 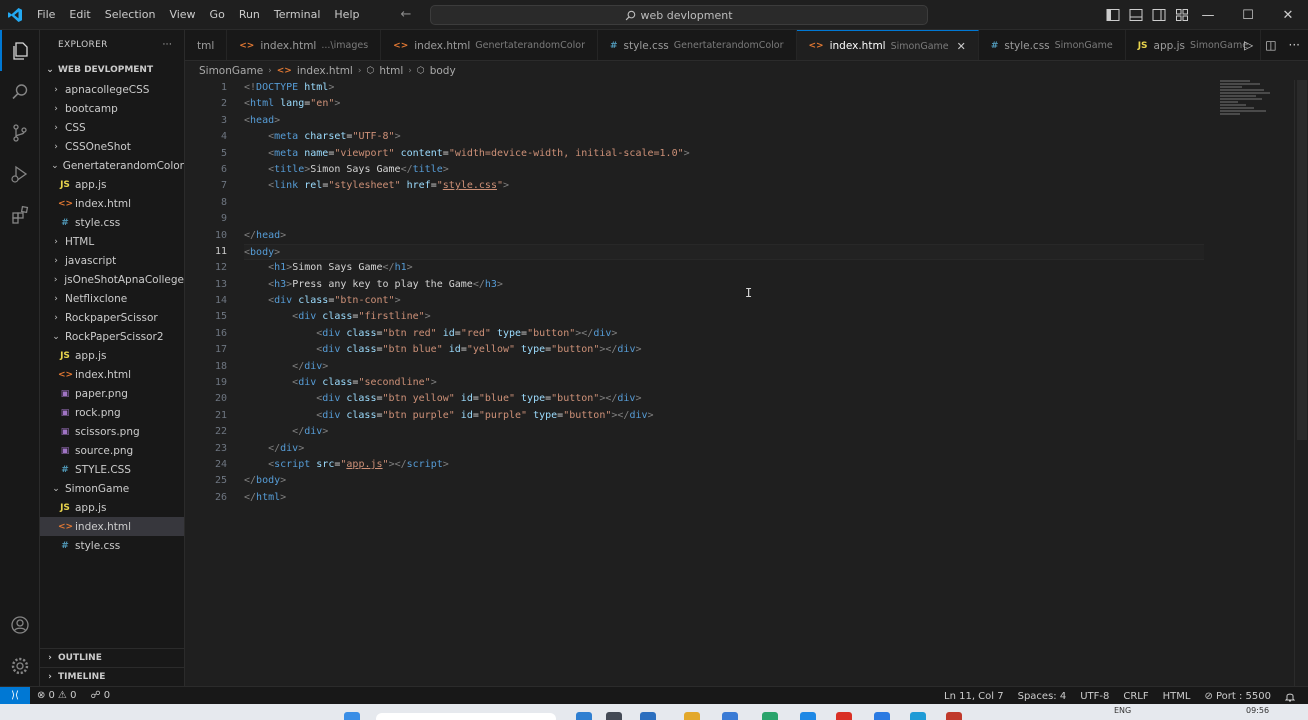 What do you see at coordinates (887, 45) in the screenshot?
I see `tab-index-html: <> index.html SimonGame ✕` at bounding box center [887, 45].